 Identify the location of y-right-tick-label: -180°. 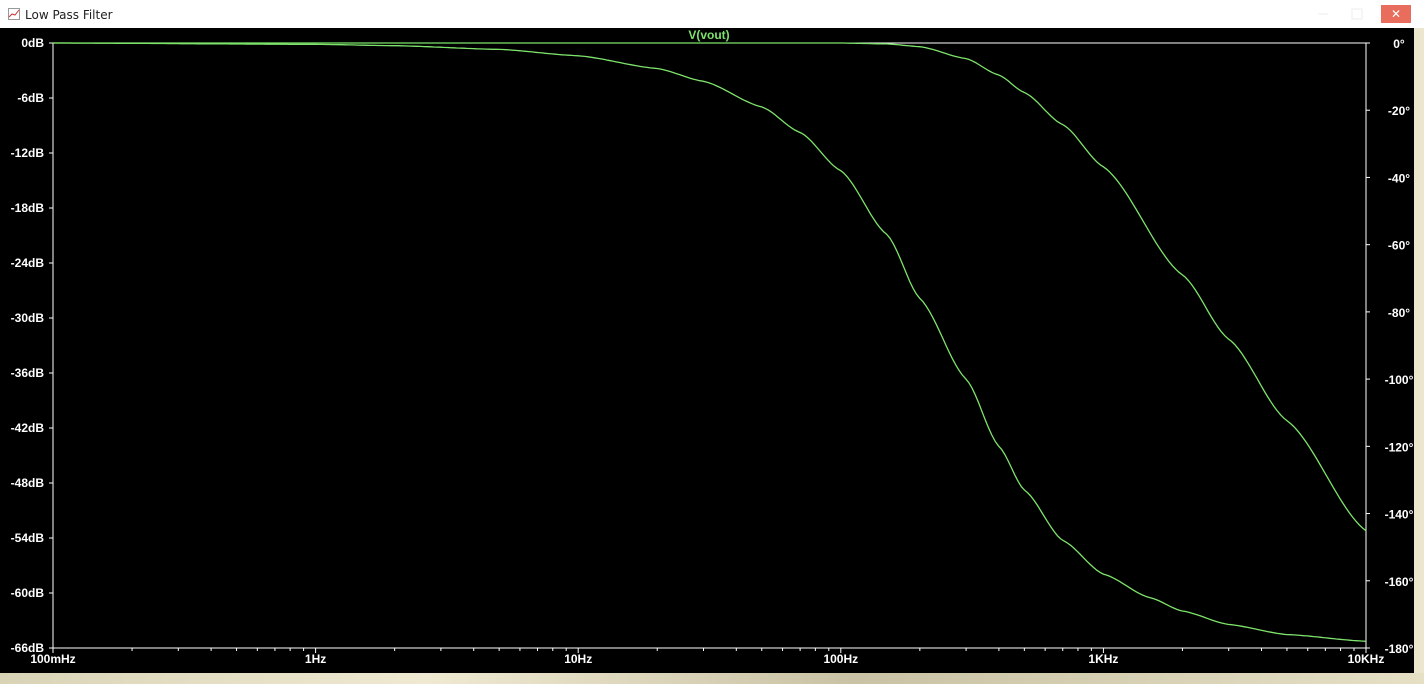
(1399, 649).